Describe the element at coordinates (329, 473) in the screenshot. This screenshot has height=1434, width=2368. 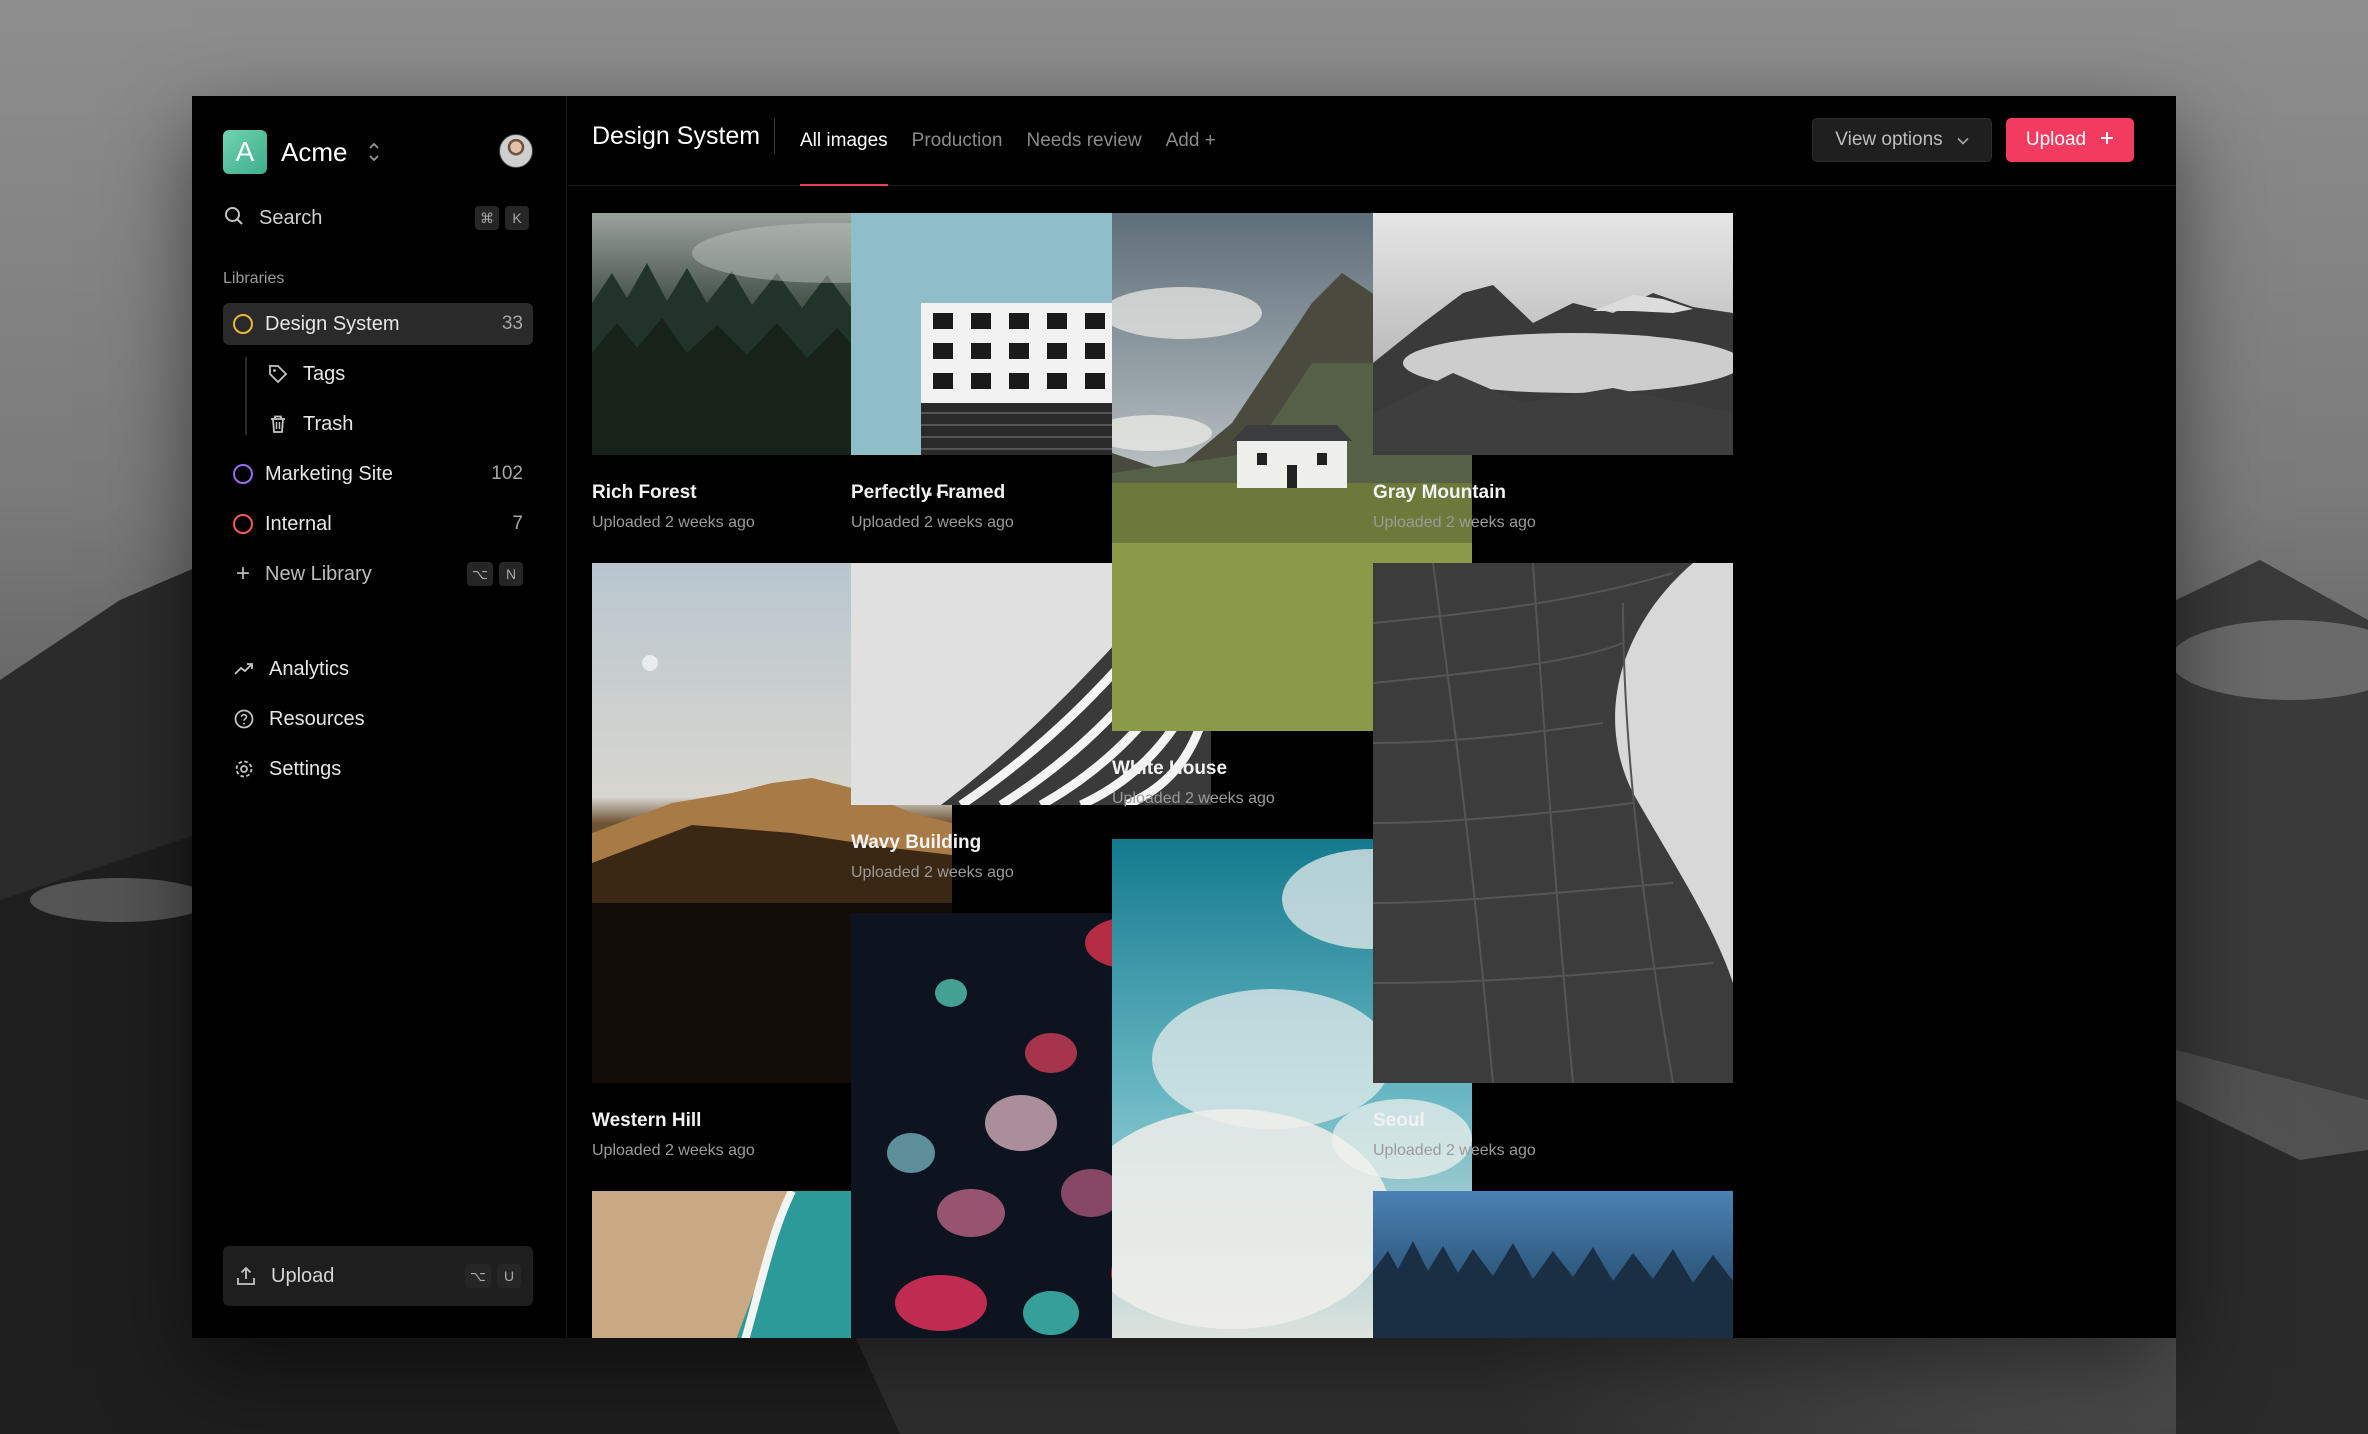
I see `library-label: Marketing Site` at that location.